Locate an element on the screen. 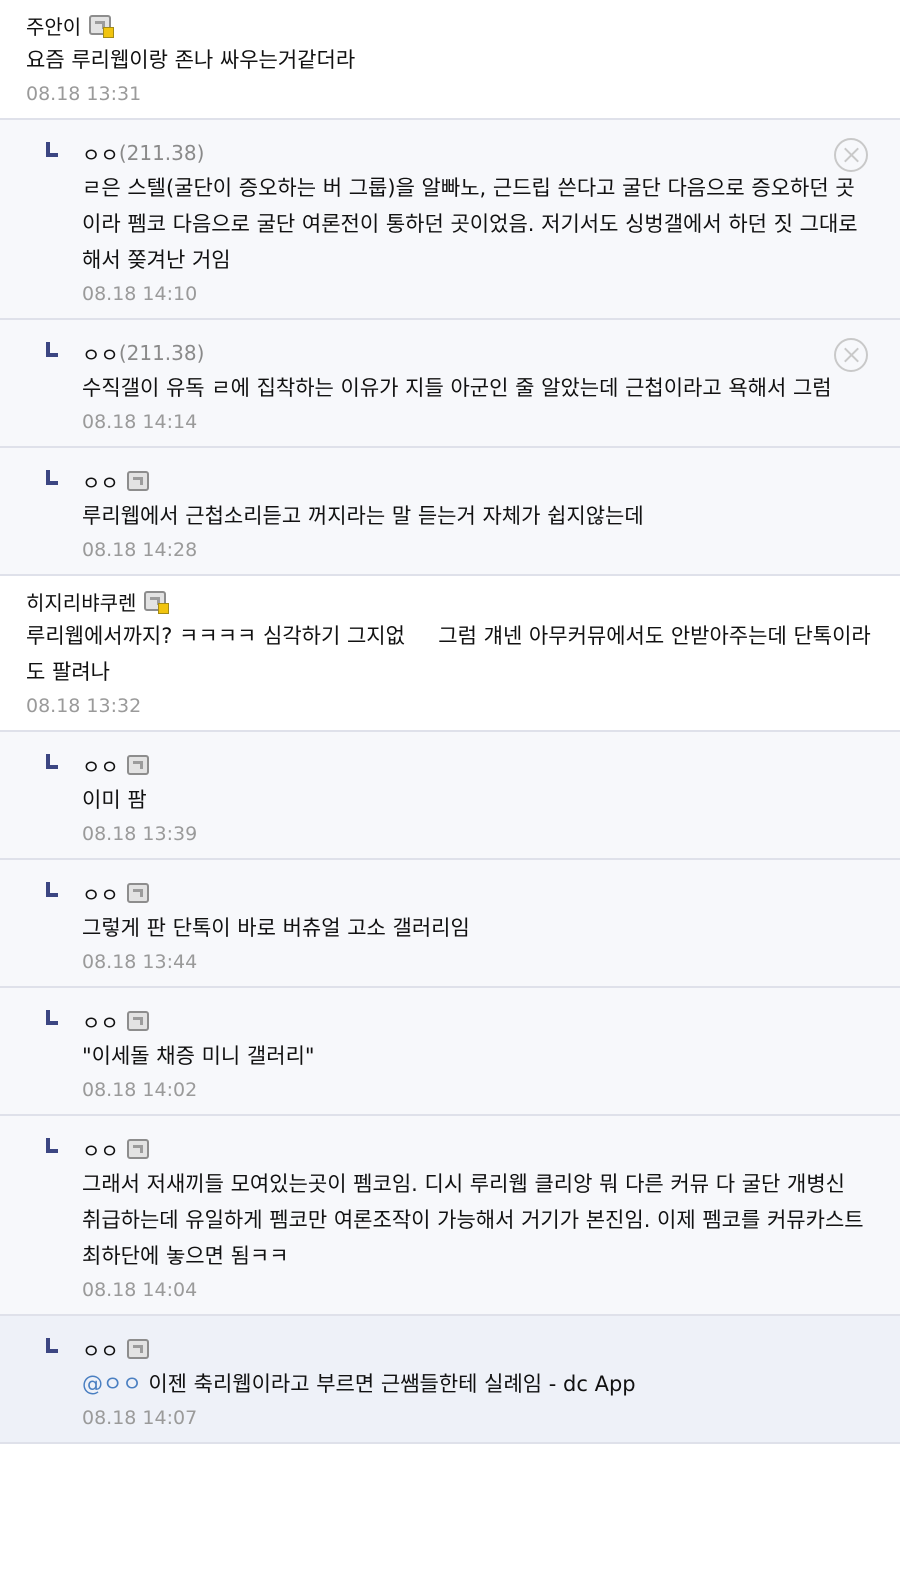 Image resolution: width=900 pixels, height=1584 pixels. comment-date: 08.18 14:28 is located at coordinates (140, 550).